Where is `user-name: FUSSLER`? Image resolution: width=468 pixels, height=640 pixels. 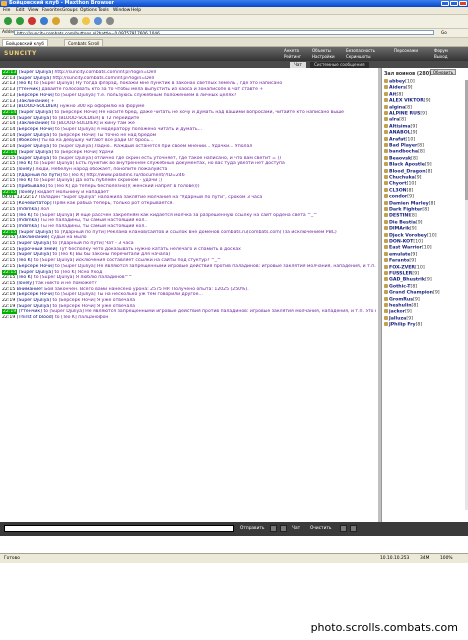 user-name: FUSSLER is located at coordinates (400, 274).